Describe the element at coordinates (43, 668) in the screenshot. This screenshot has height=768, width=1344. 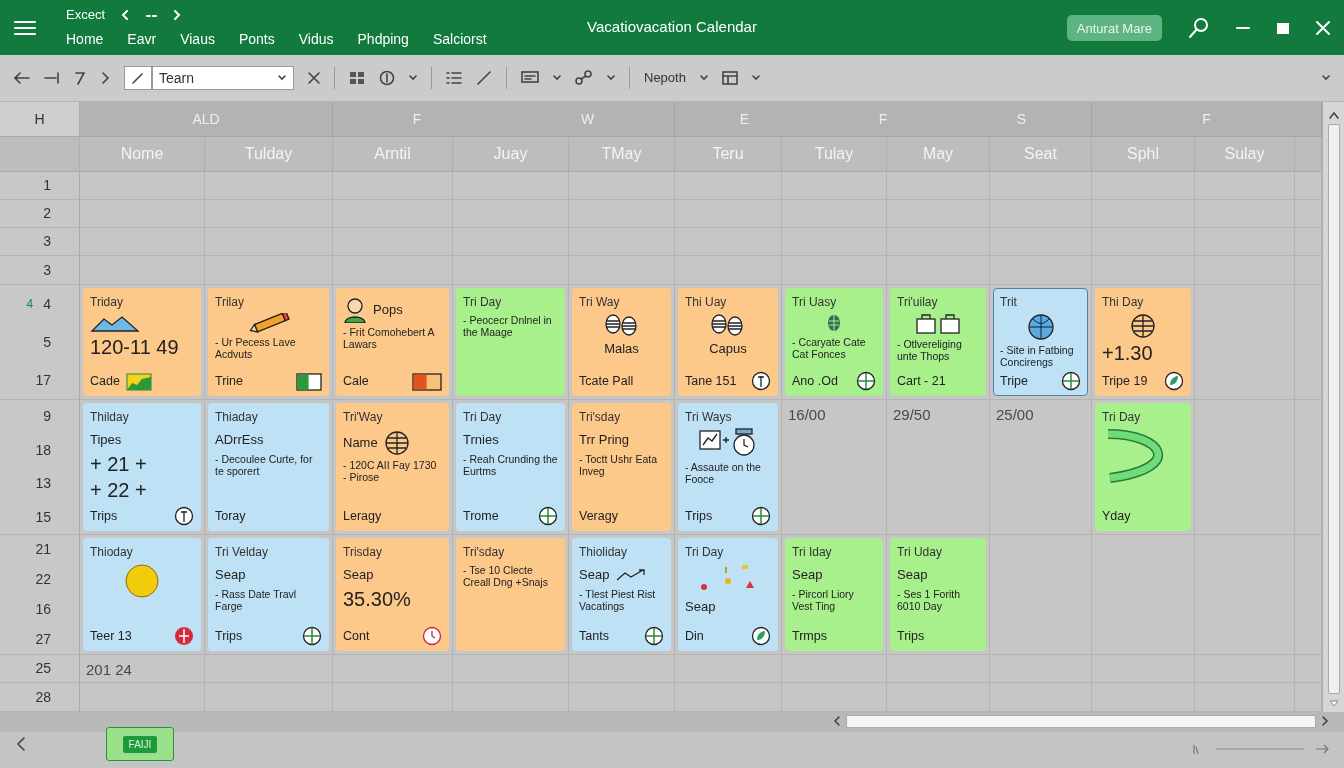
I see `row-number: 25` at that location.